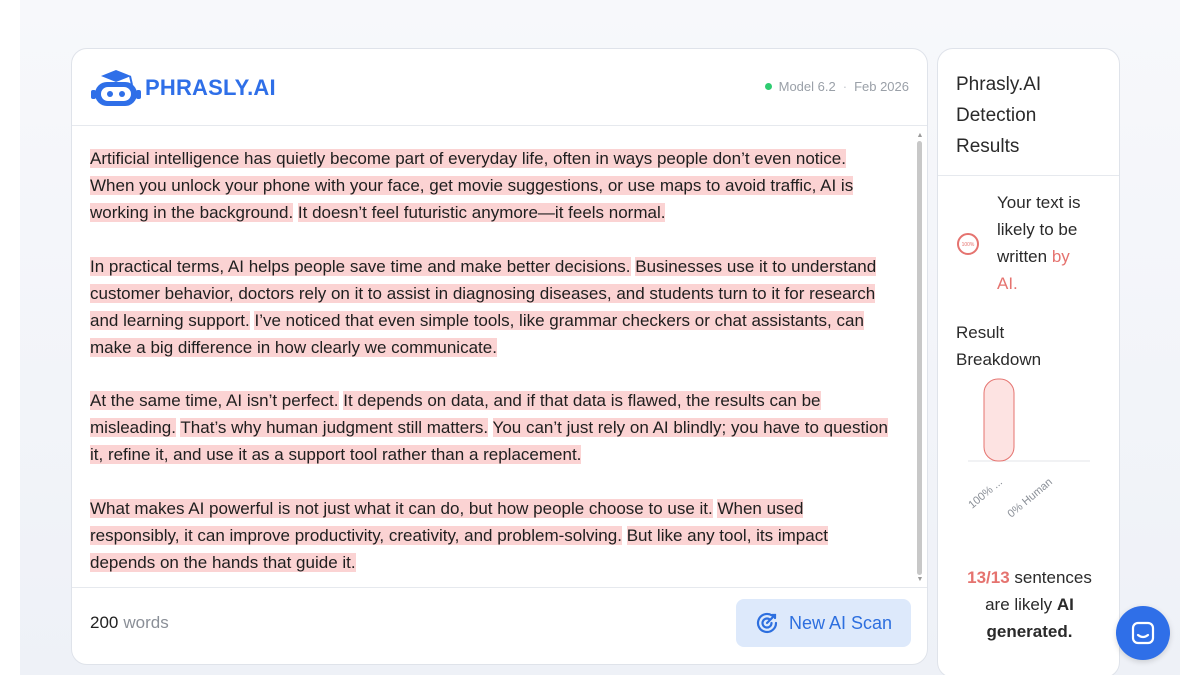 The height and width of the screenshot is (675, 1200). What do you see at coordinates (980, 332) in the screenshot?
I see `breakdown-line: Result` at bounding box center [980, 332].